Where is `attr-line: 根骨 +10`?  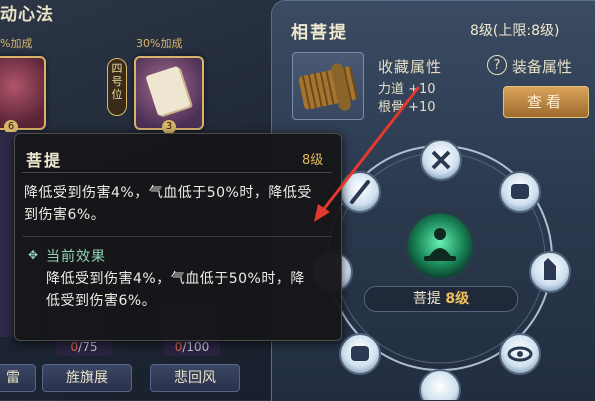 attr-line: 根骨 +10 is located at coordinates (407, 107).